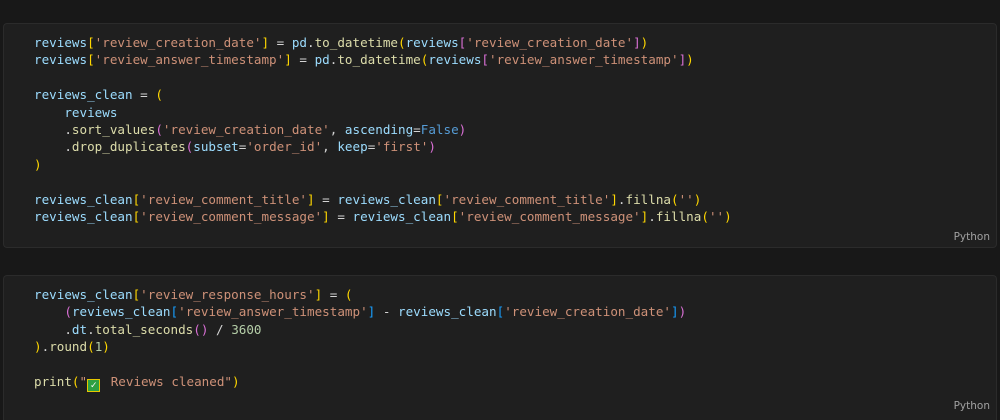 This screenshot has height=420, width=1000. I want to click on code-token: ascending, so click(379, 129).